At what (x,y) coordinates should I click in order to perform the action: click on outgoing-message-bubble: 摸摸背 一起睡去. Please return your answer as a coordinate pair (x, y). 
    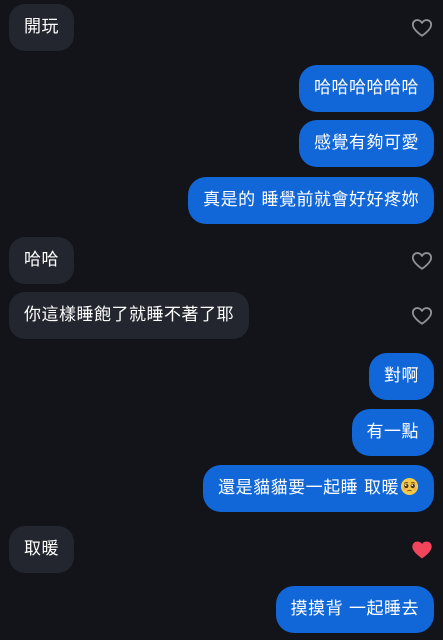
    Looking at the image, I should click on (354, 609).